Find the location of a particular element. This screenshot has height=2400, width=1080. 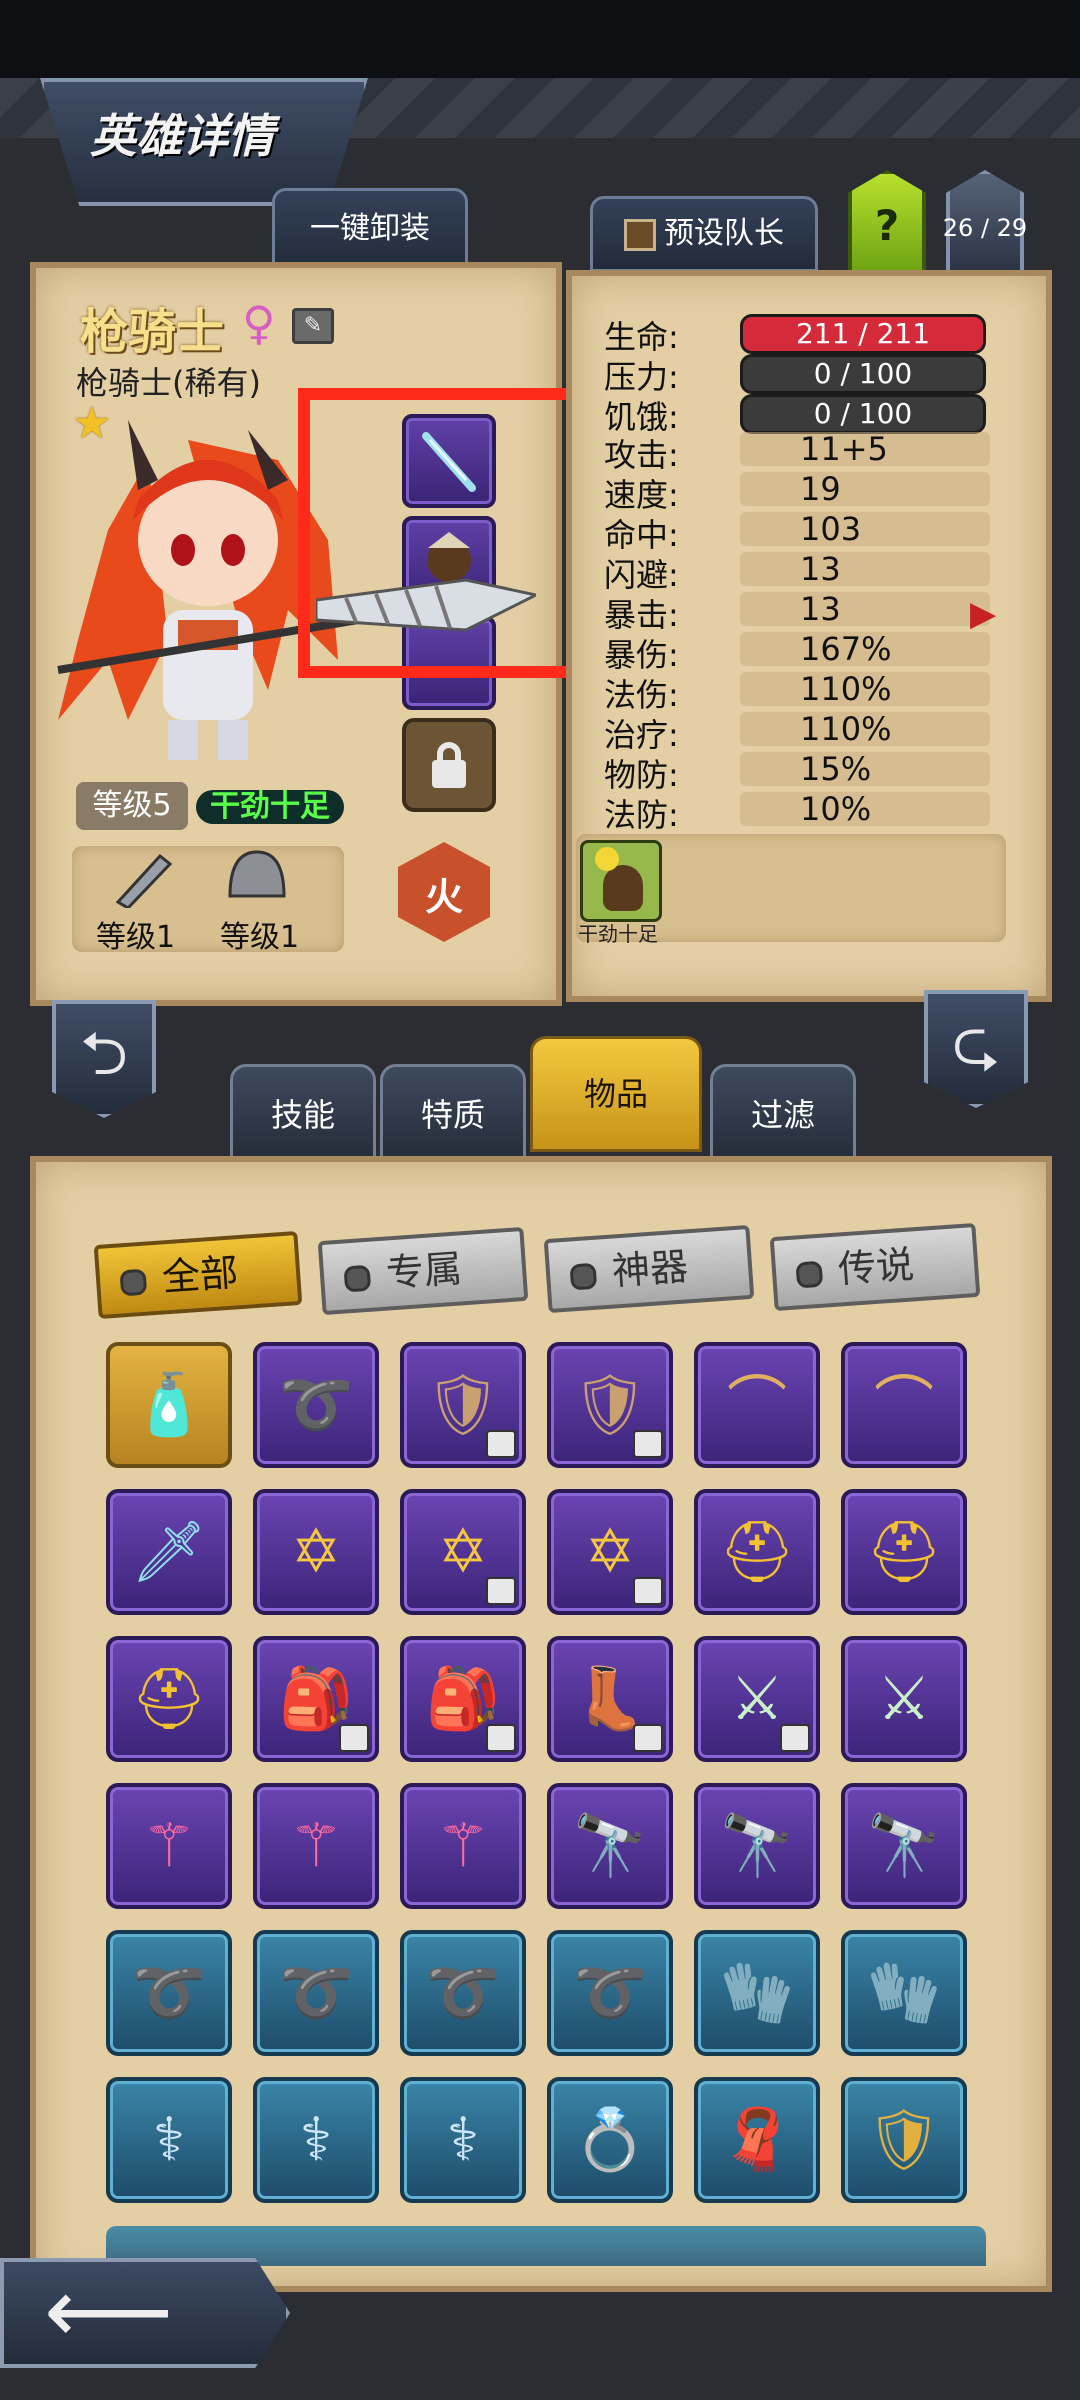

stress-bar: 0 / 100 is located at coordinates (863, 374).